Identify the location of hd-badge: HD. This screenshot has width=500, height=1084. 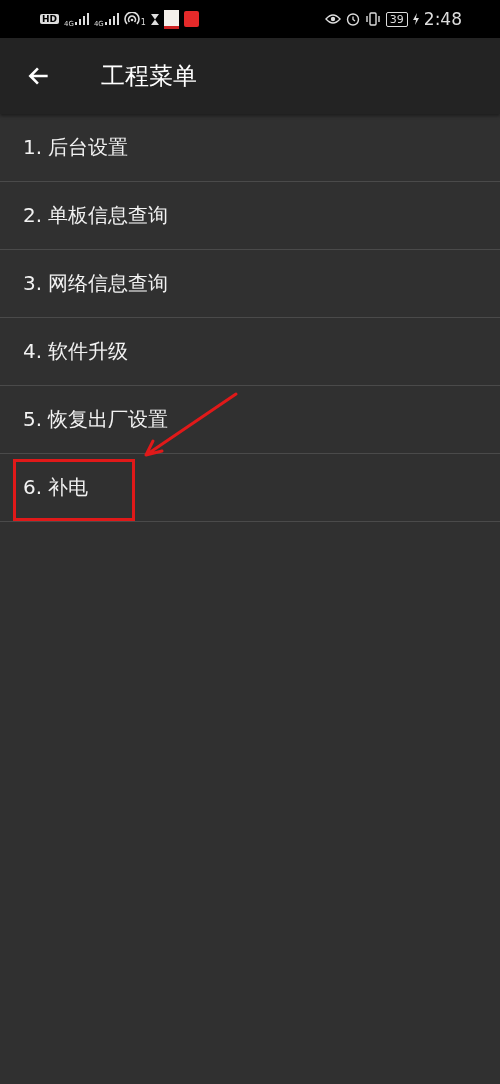
(49, 19).